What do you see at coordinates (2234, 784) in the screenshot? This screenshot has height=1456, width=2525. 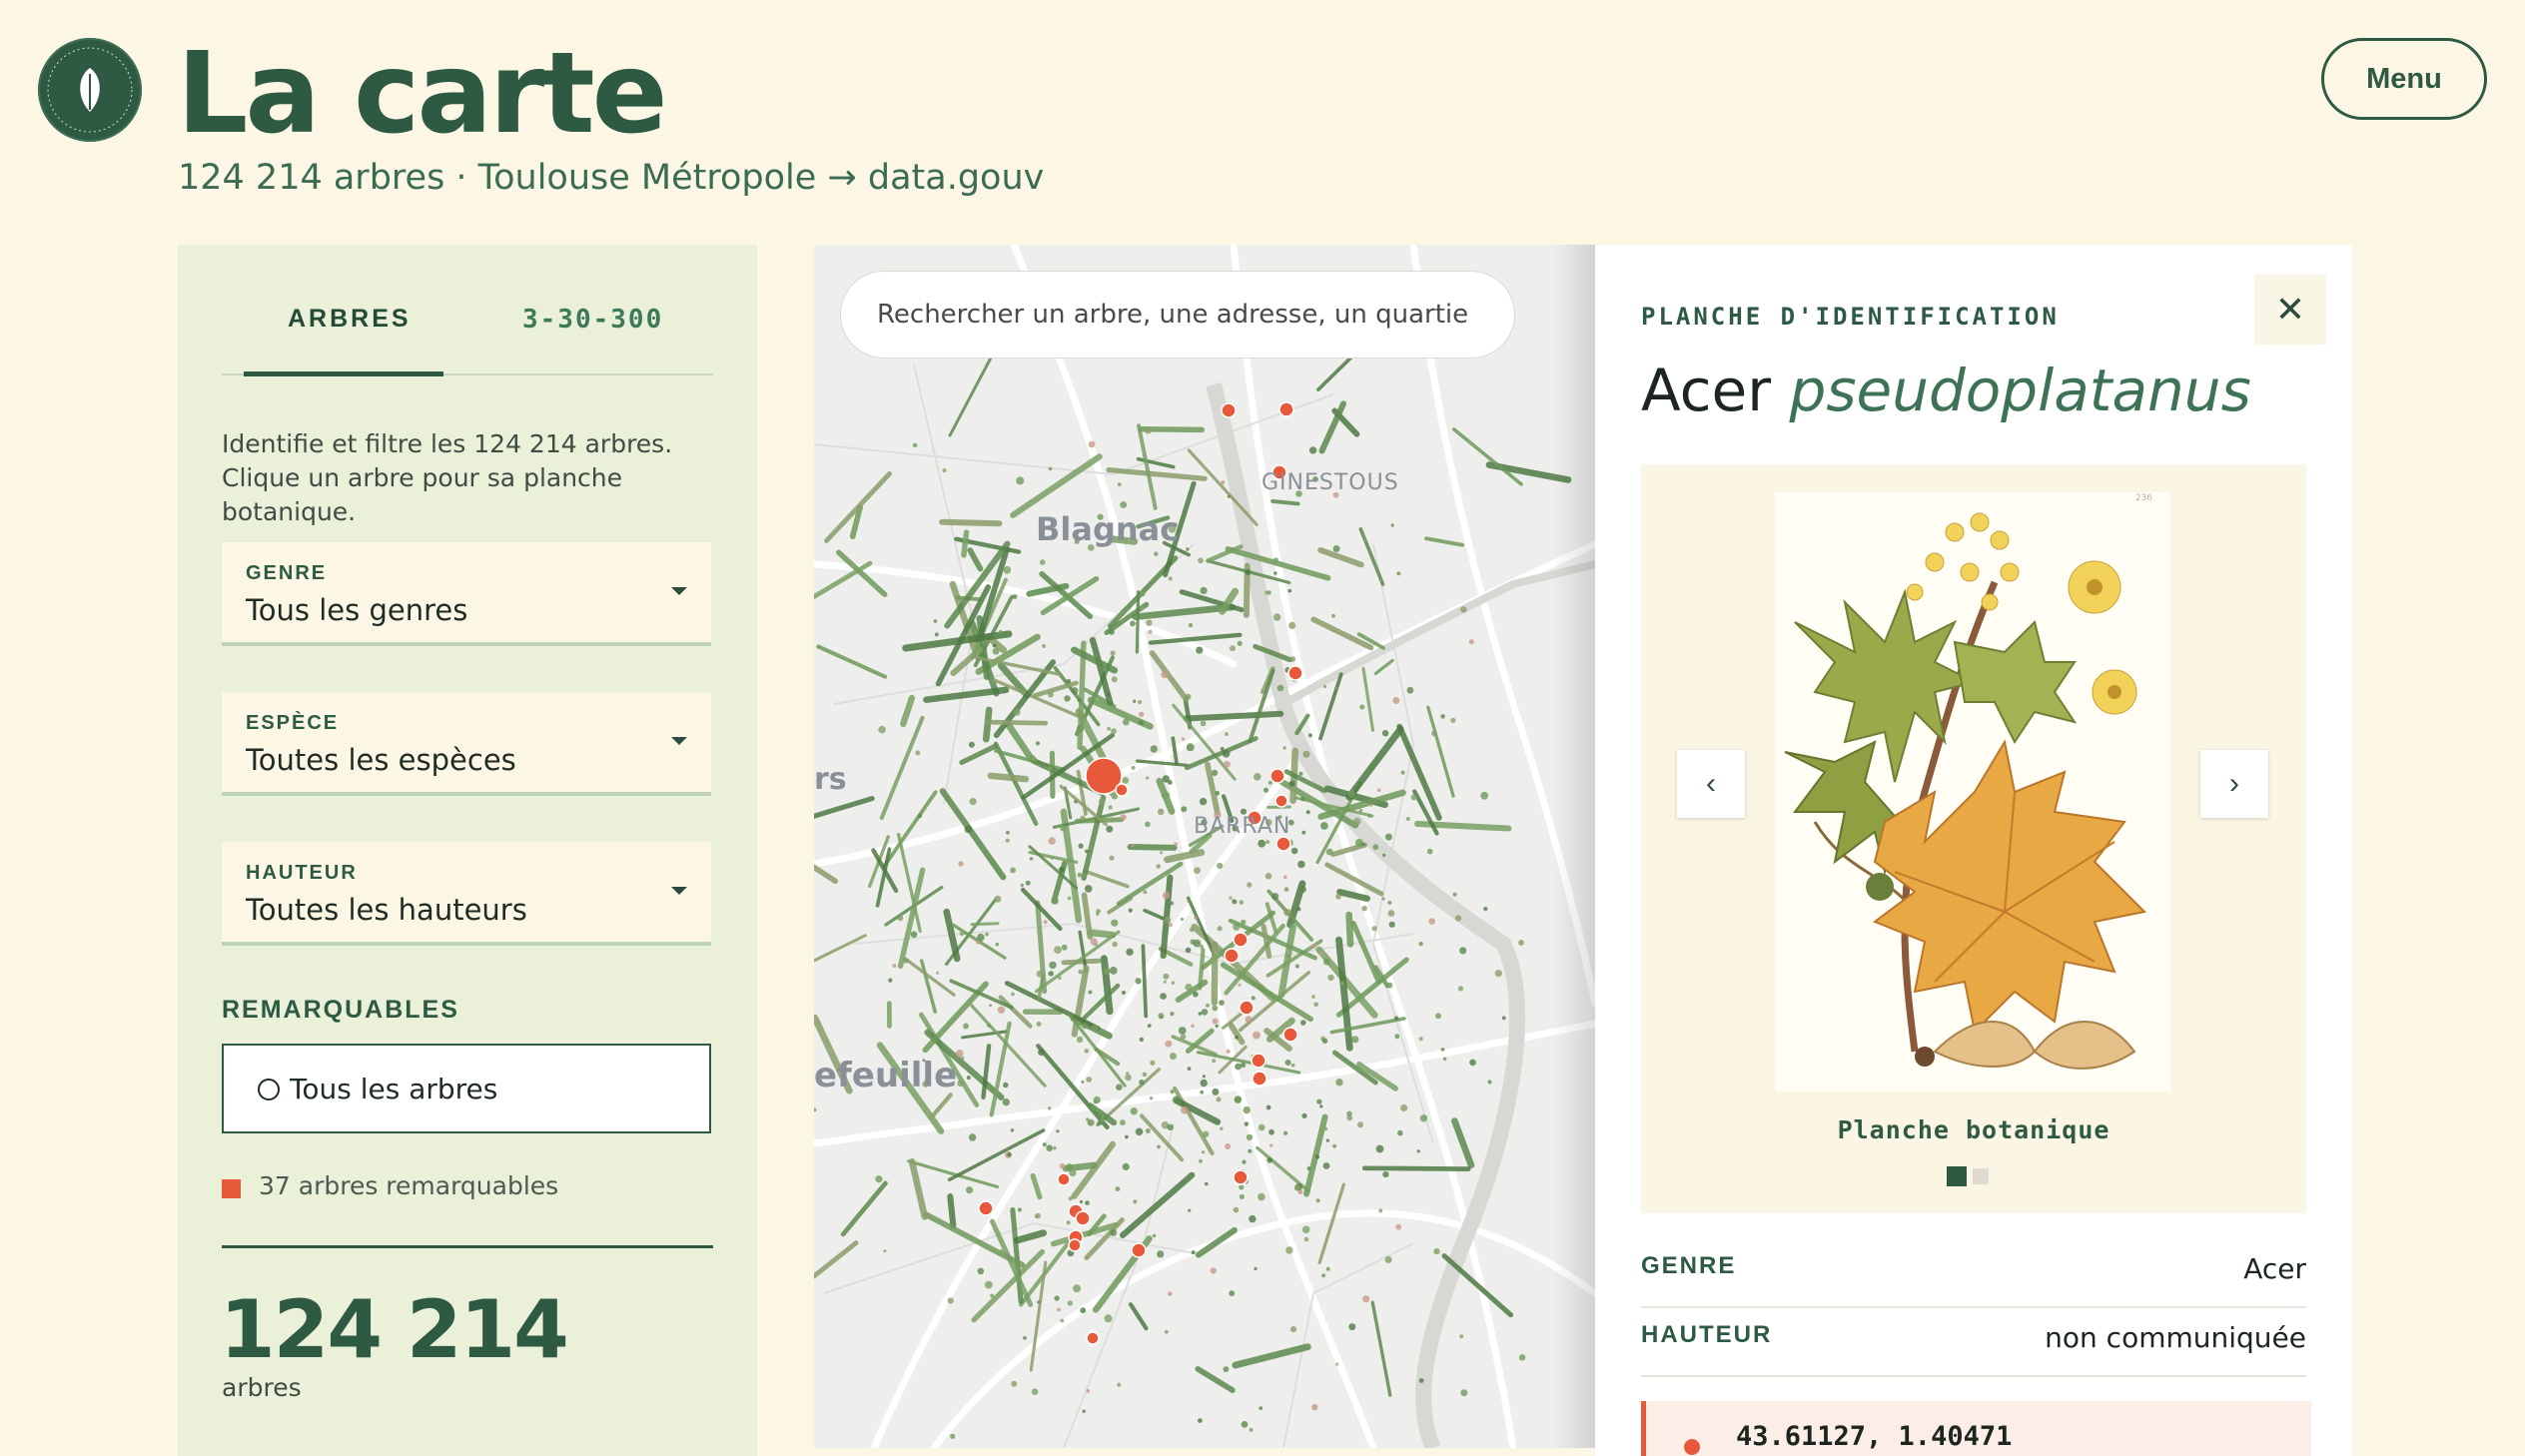 I see `carousel-next-button: ›` at bounding box center [2234, 784].